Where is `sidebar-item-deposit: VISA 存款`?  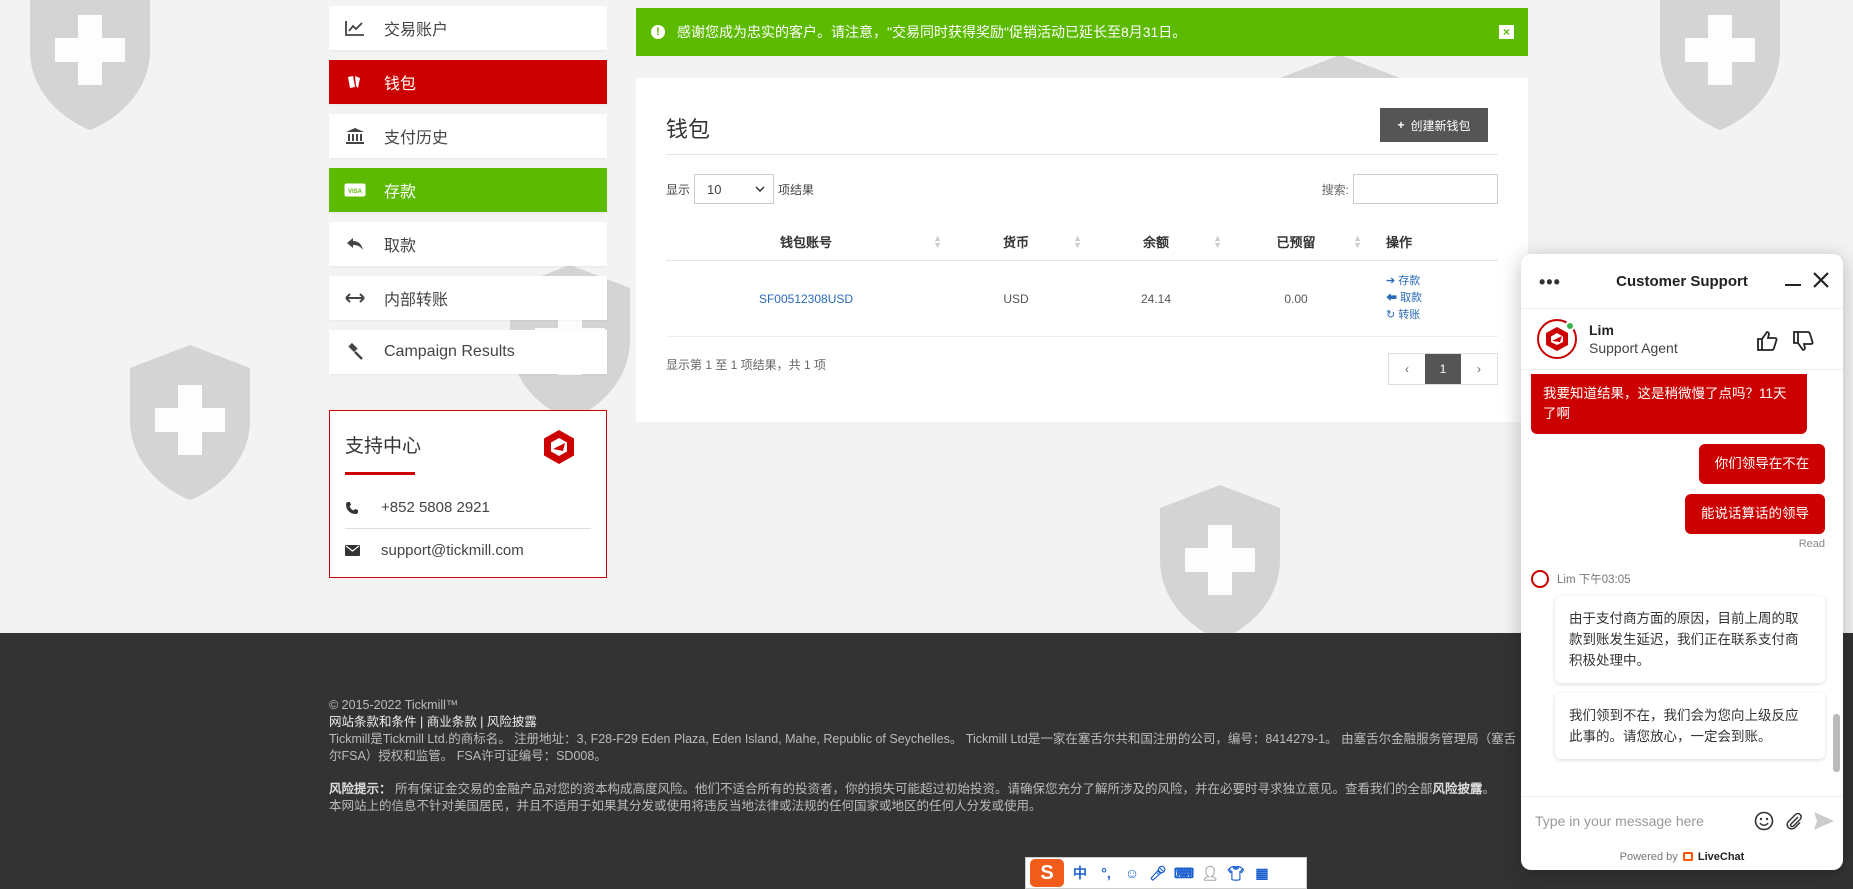
sidebar-item-deposit: VISA 存款 is located at coordinates (468, 190).